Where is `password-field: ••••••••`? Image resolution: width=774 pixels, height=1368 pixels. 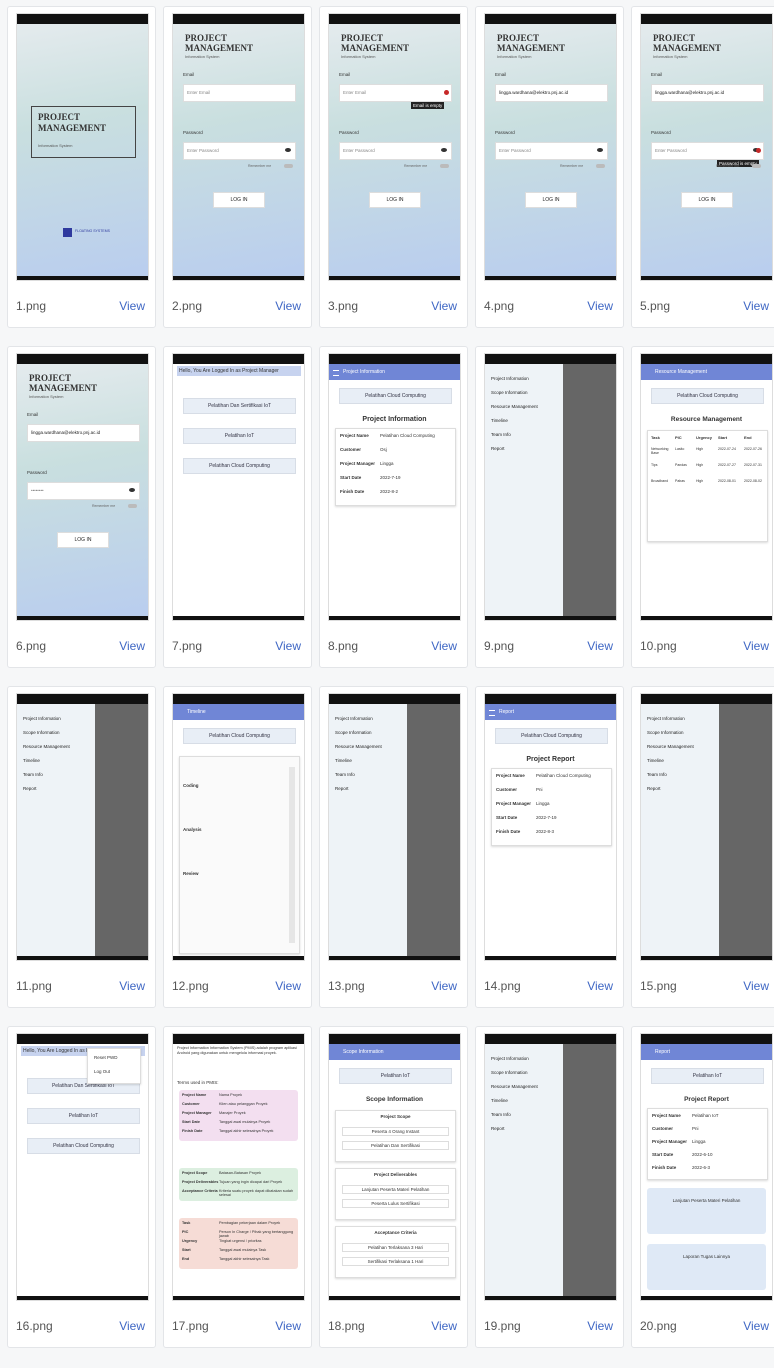 password-field: •••••••• is located at coordinates (83, 491).